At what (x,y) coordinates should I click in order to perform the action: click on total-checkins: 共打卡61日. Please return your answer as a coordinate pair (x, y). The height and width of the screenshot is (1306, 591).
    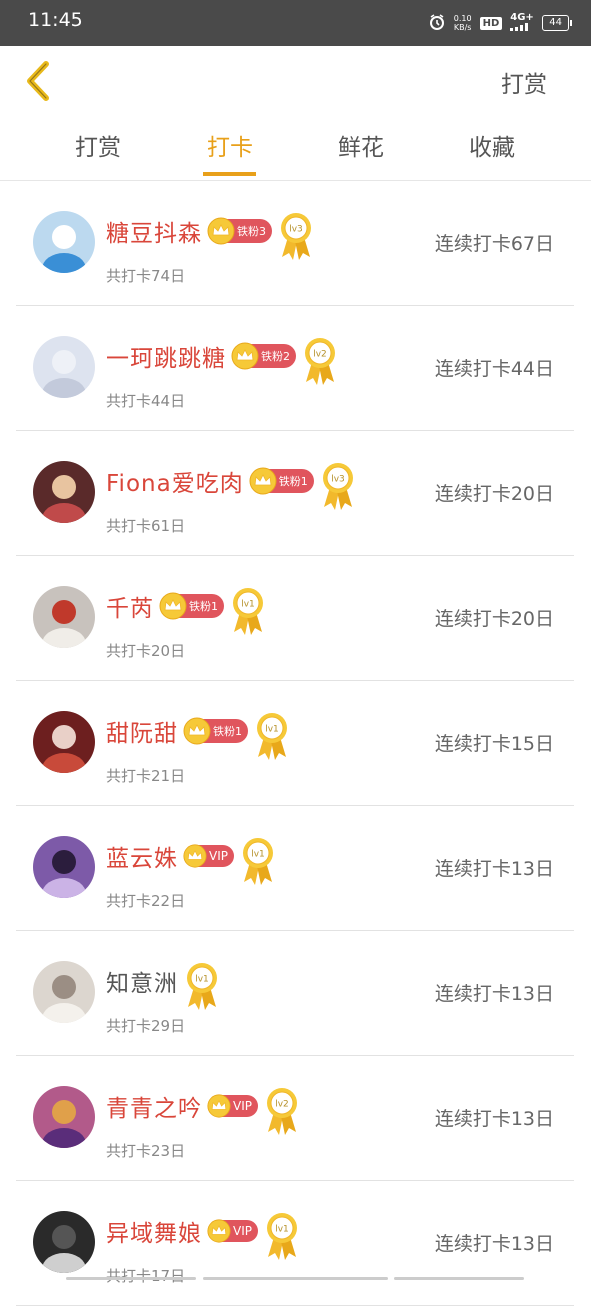
    Looking at the image, I should click on (146, 526).